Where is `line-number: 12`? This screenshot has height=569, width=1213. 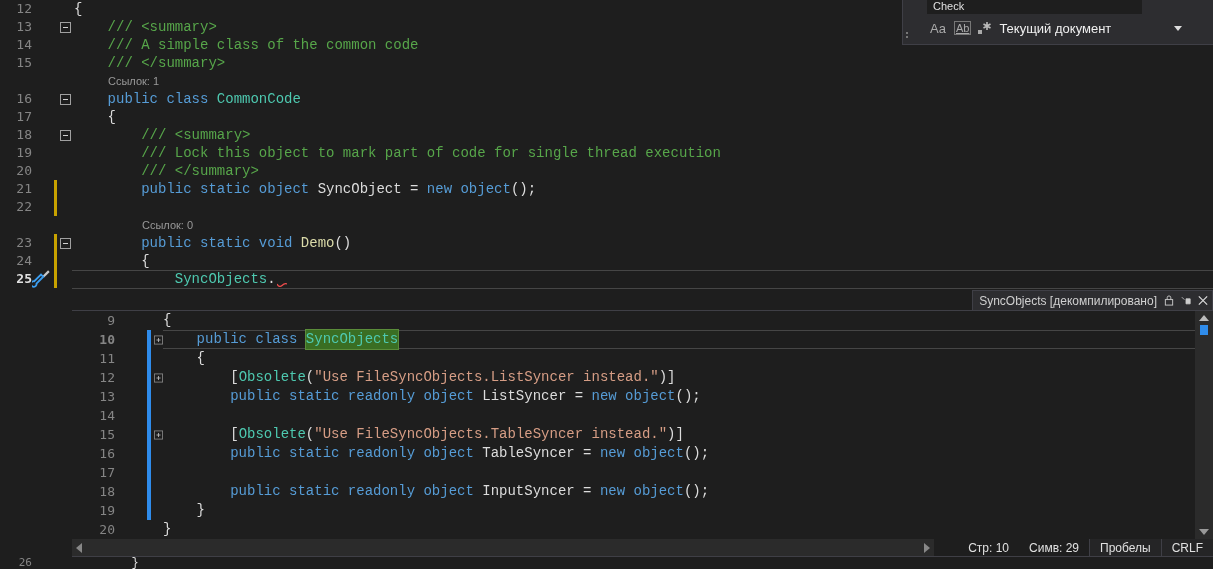 line-number: 12 is located at coordinates (23, 9).